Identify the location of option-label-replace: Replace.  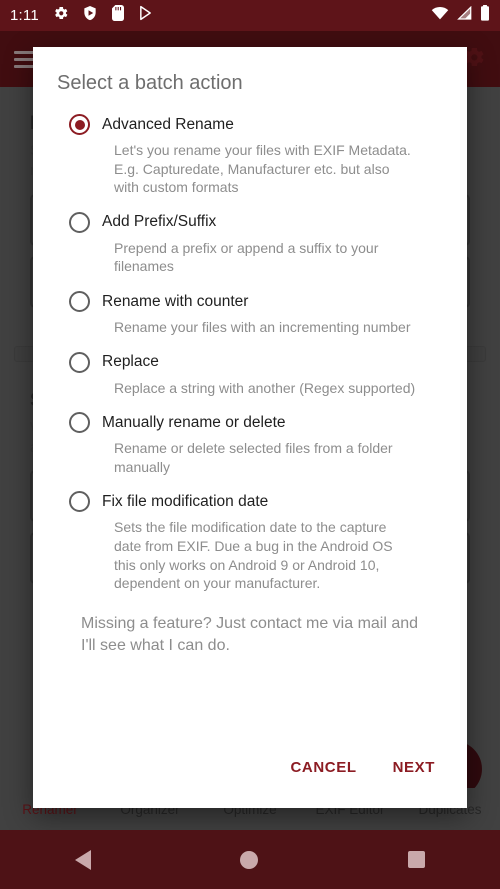
(130, 362).